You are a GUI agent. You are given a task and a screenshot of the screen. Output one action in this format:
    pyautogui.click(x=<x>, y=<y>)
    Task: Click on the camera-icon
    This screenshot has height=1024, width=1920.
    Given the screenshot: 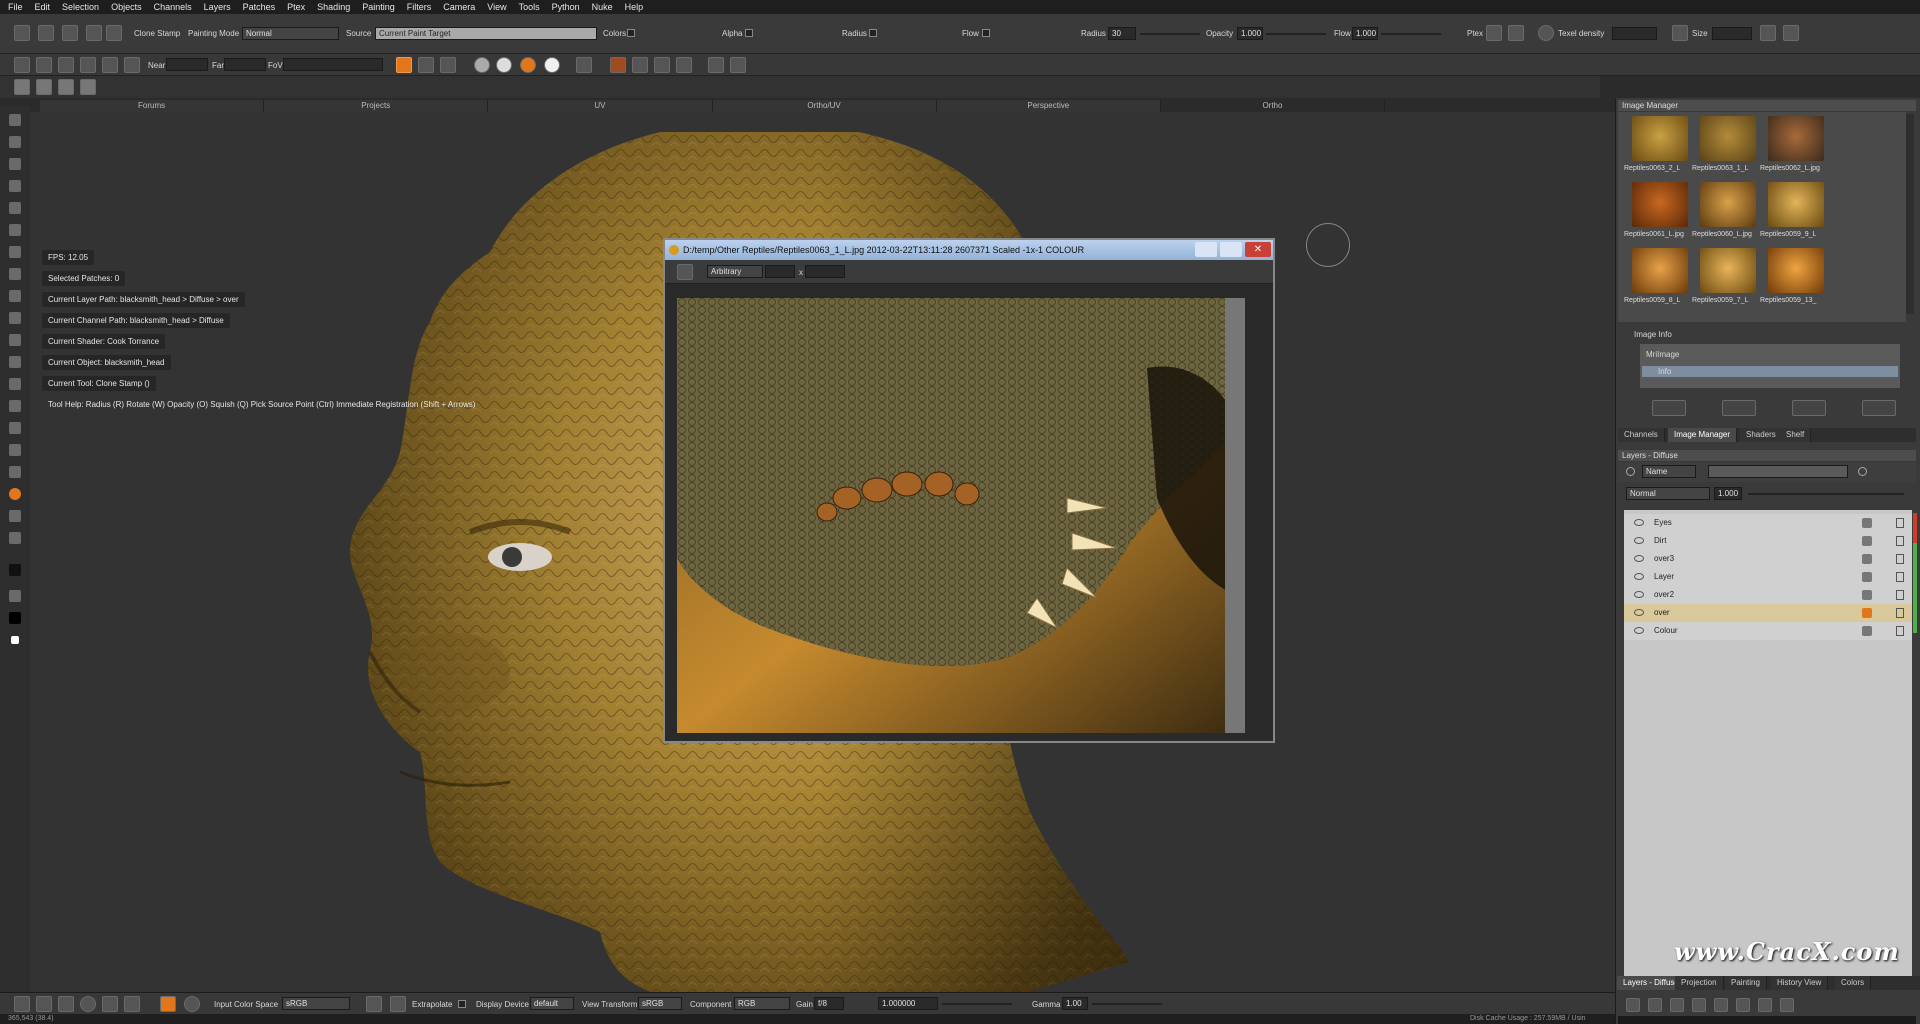 What is the action you would take?
    pyautogui.click(x=22, y=65)
    